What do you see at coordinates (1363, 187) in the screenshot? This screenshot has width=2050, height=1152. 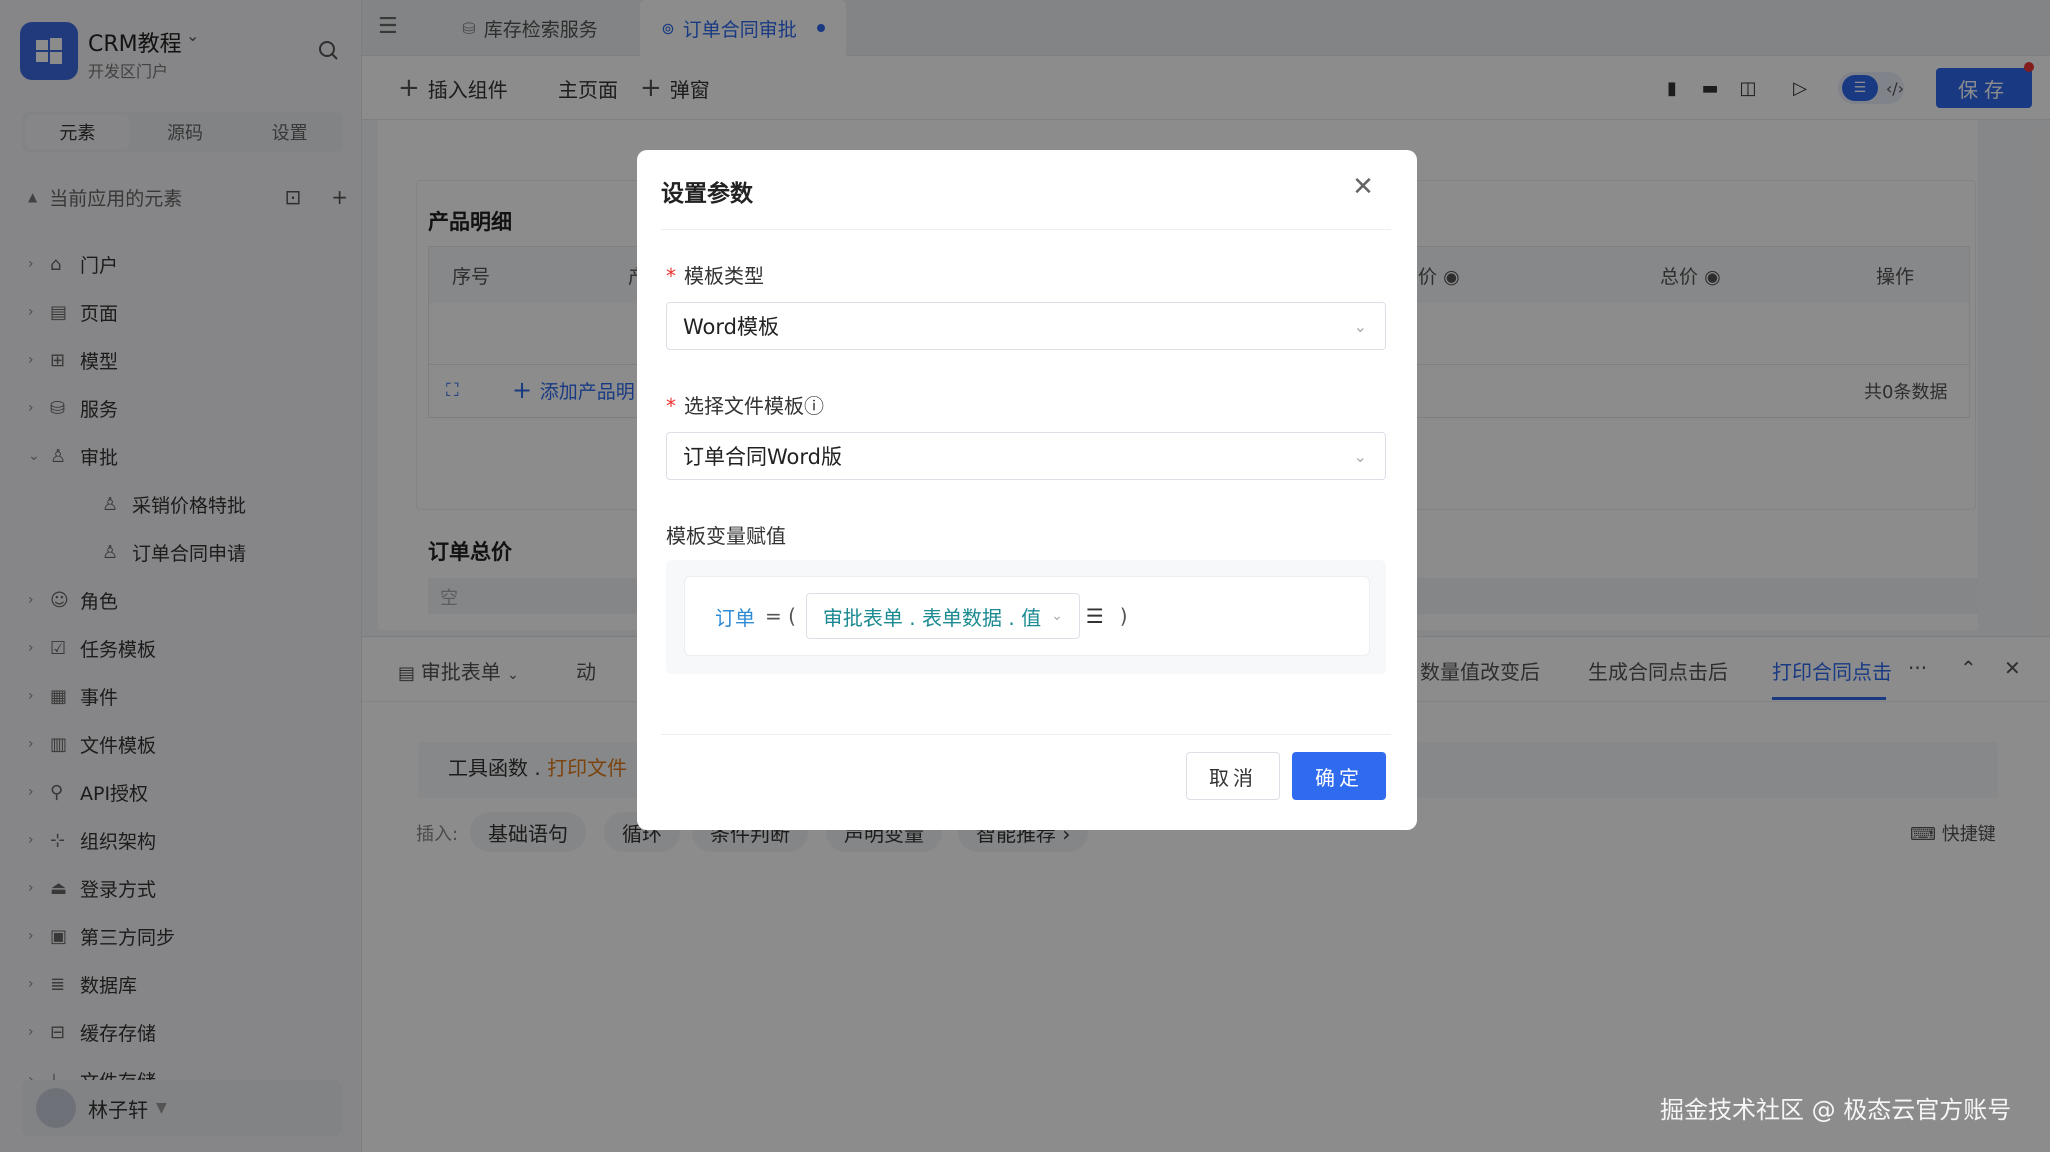 I see `close-icon: ✕` at bounding box center [1363, 187].